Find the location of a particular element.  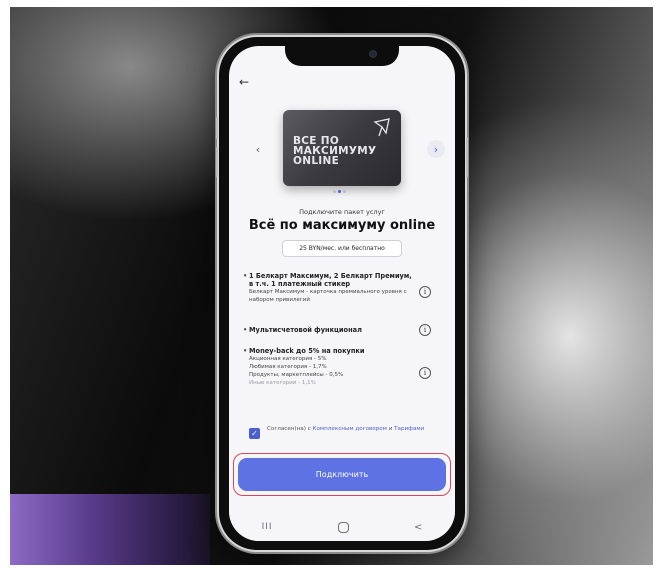

system-navigation-bar: III < is located at coordinates (342, 527).